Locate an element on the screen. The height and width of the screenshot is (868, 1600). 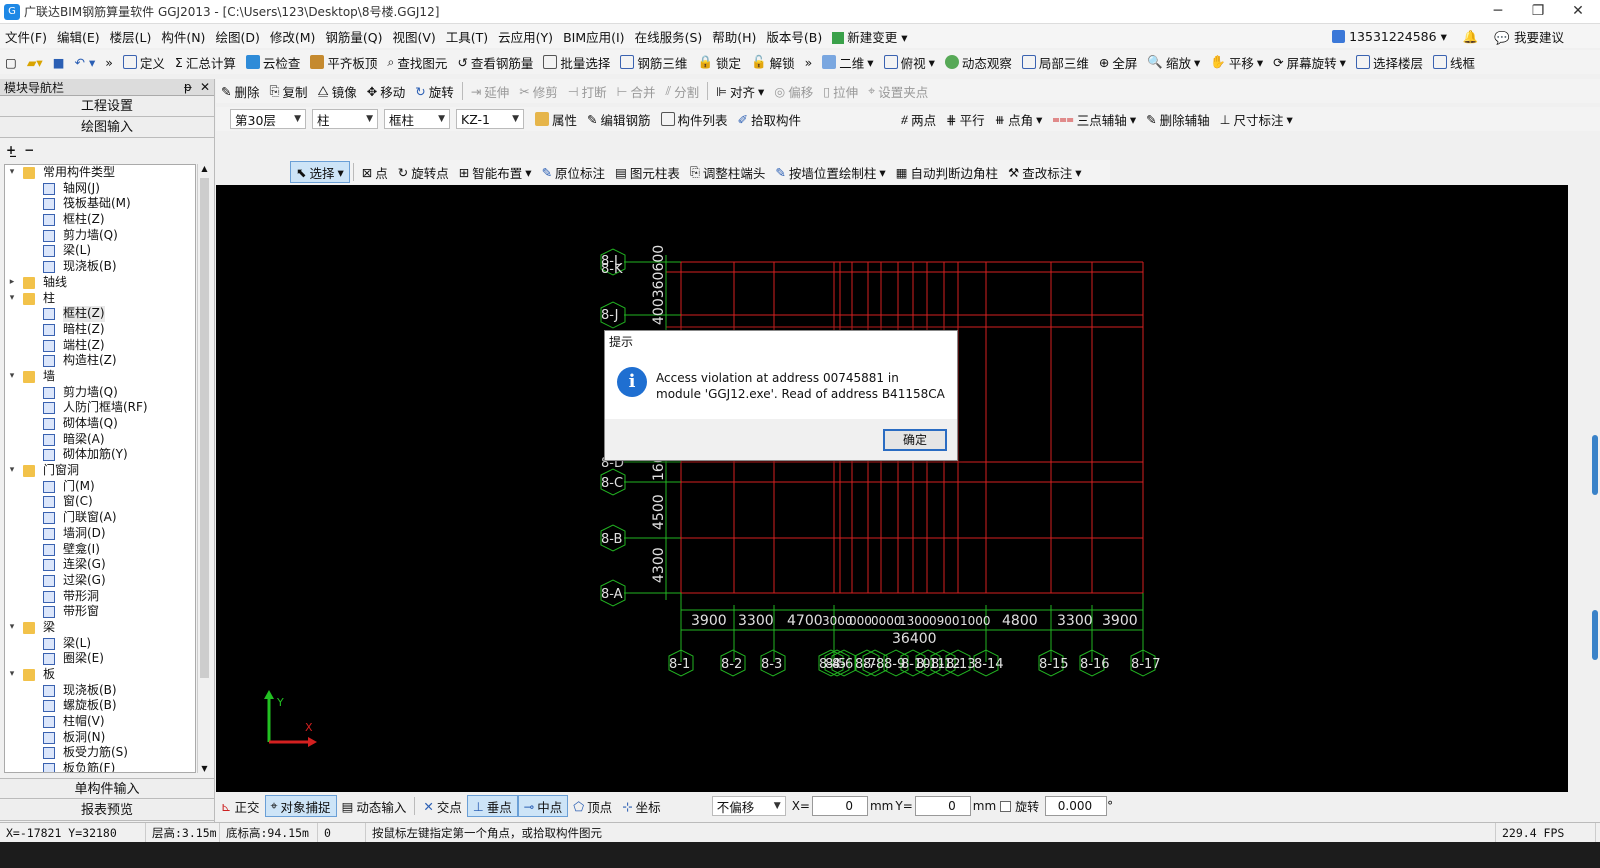
right-scroll-thumb-lower is located at coordinates (1595, 635).